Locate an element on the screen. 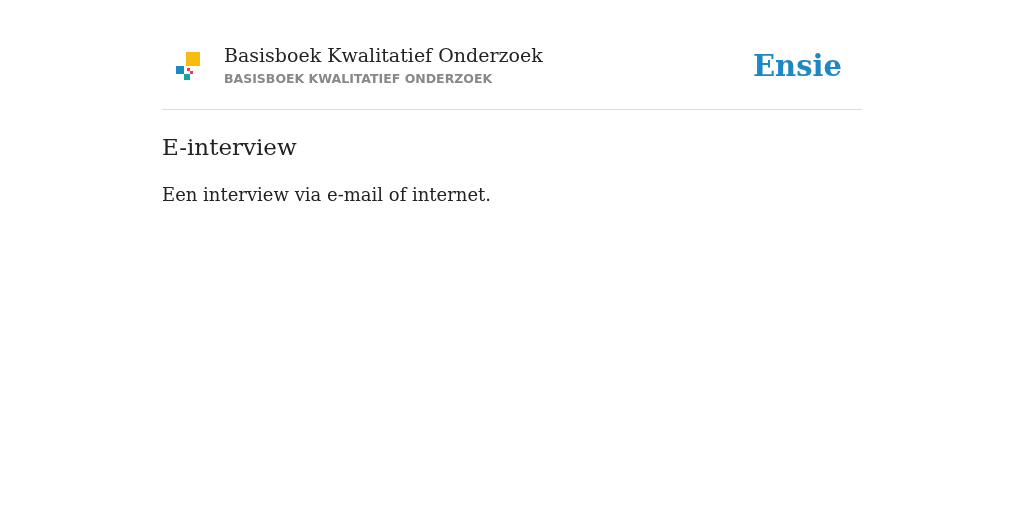  entry-heading: E-interview is located at coordinates (230, 147).